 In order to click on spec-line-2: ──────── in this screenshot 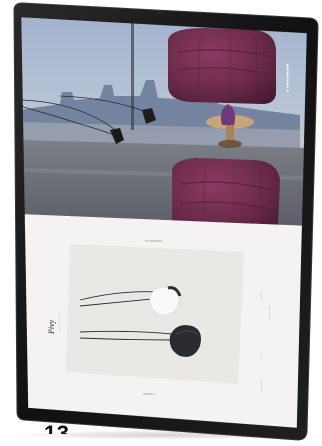, I will do `click(269, 313)`.